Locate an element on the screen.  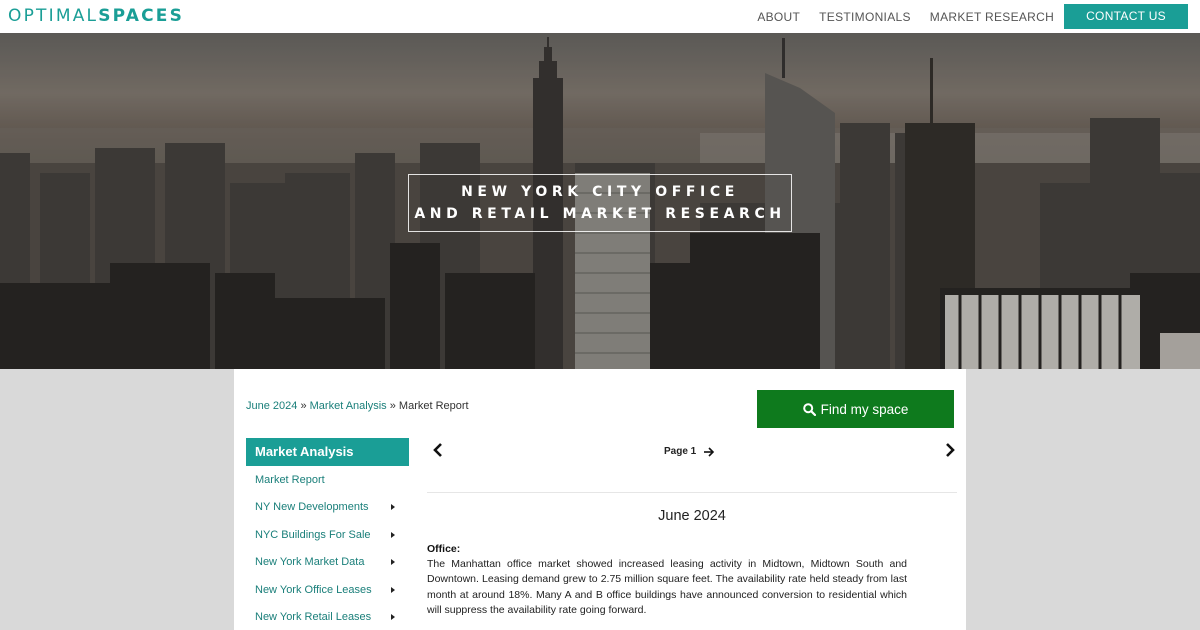
sidebar-item-nyc-buildings-for-sale: NYC Buildings For Sale is located at coordinates (327, 535).